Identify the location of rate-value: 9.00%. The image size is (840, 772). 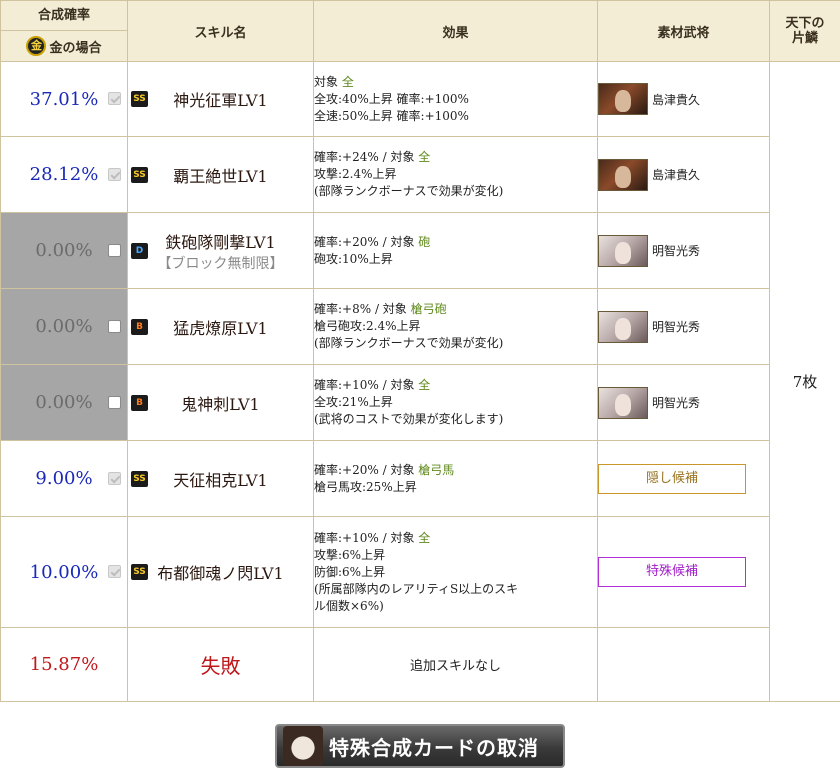
(64, 478).